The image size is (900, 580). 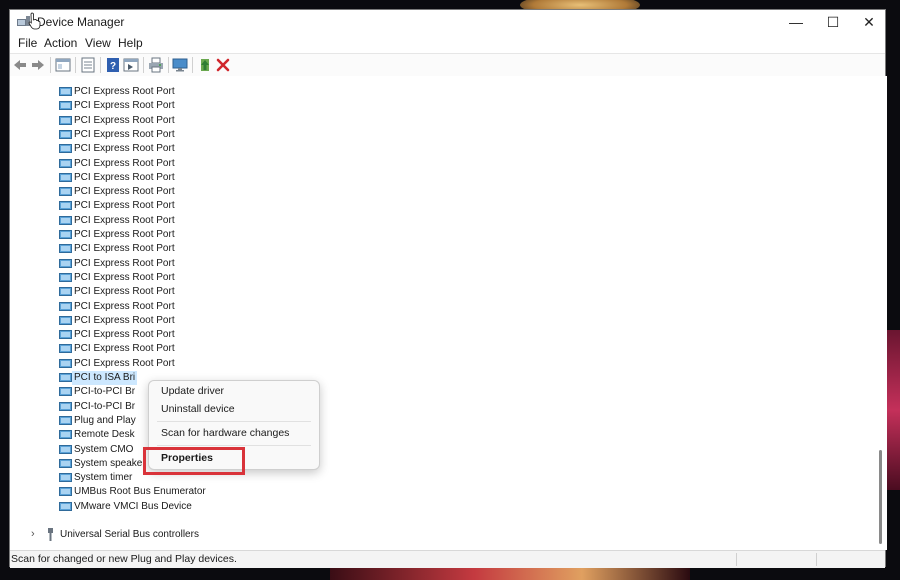 I want to click on wallpaper-glow-bottom, so click(x=510, y=573).